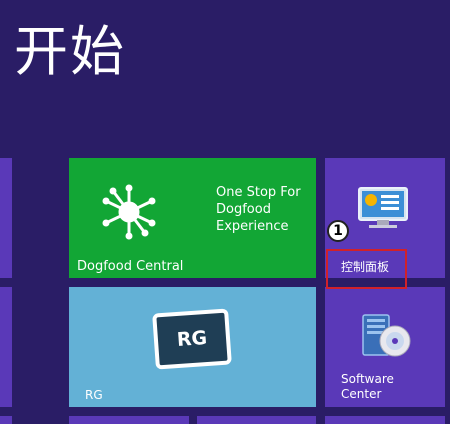 The height and width of the screenshot is (424, 450). What do you see at coordinates (6, 347) in the screenshot?
I see `partial-tile-left-bottom` at bounding box center [6, 347].